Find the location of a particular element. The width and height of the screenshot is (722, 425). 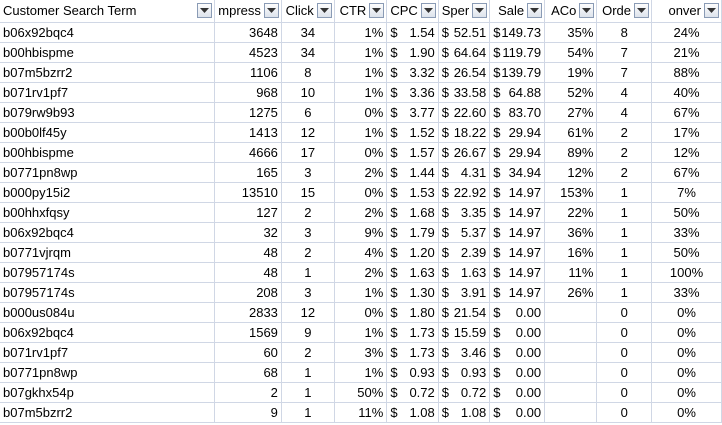

column-header-cpc: CPC is located at coordinates (412, 11).